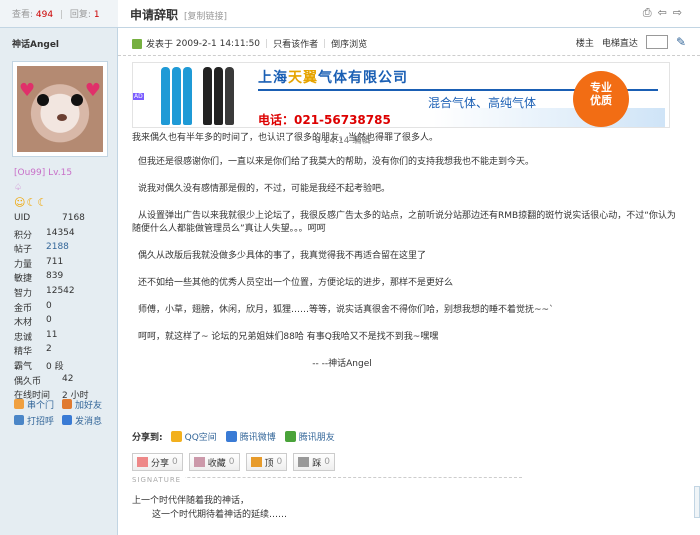 The image size is (700, 535). What do you see at coordinates (55, 276) in the screenshot?
I see `profile-value: 839` at bounding box center [55, 276].